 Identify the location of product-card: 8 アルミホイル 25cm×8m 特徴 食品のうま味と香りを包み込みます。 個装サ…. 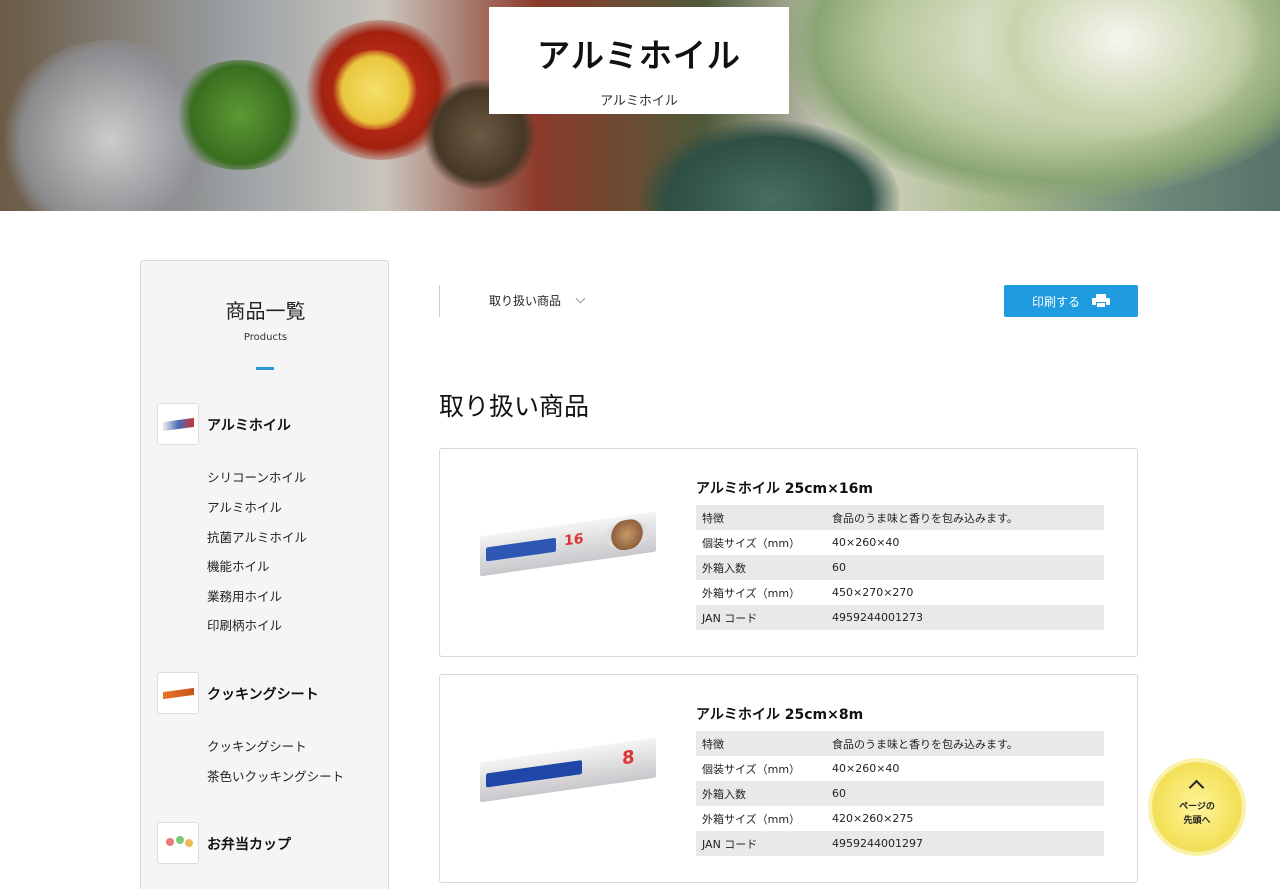
(788, 778).